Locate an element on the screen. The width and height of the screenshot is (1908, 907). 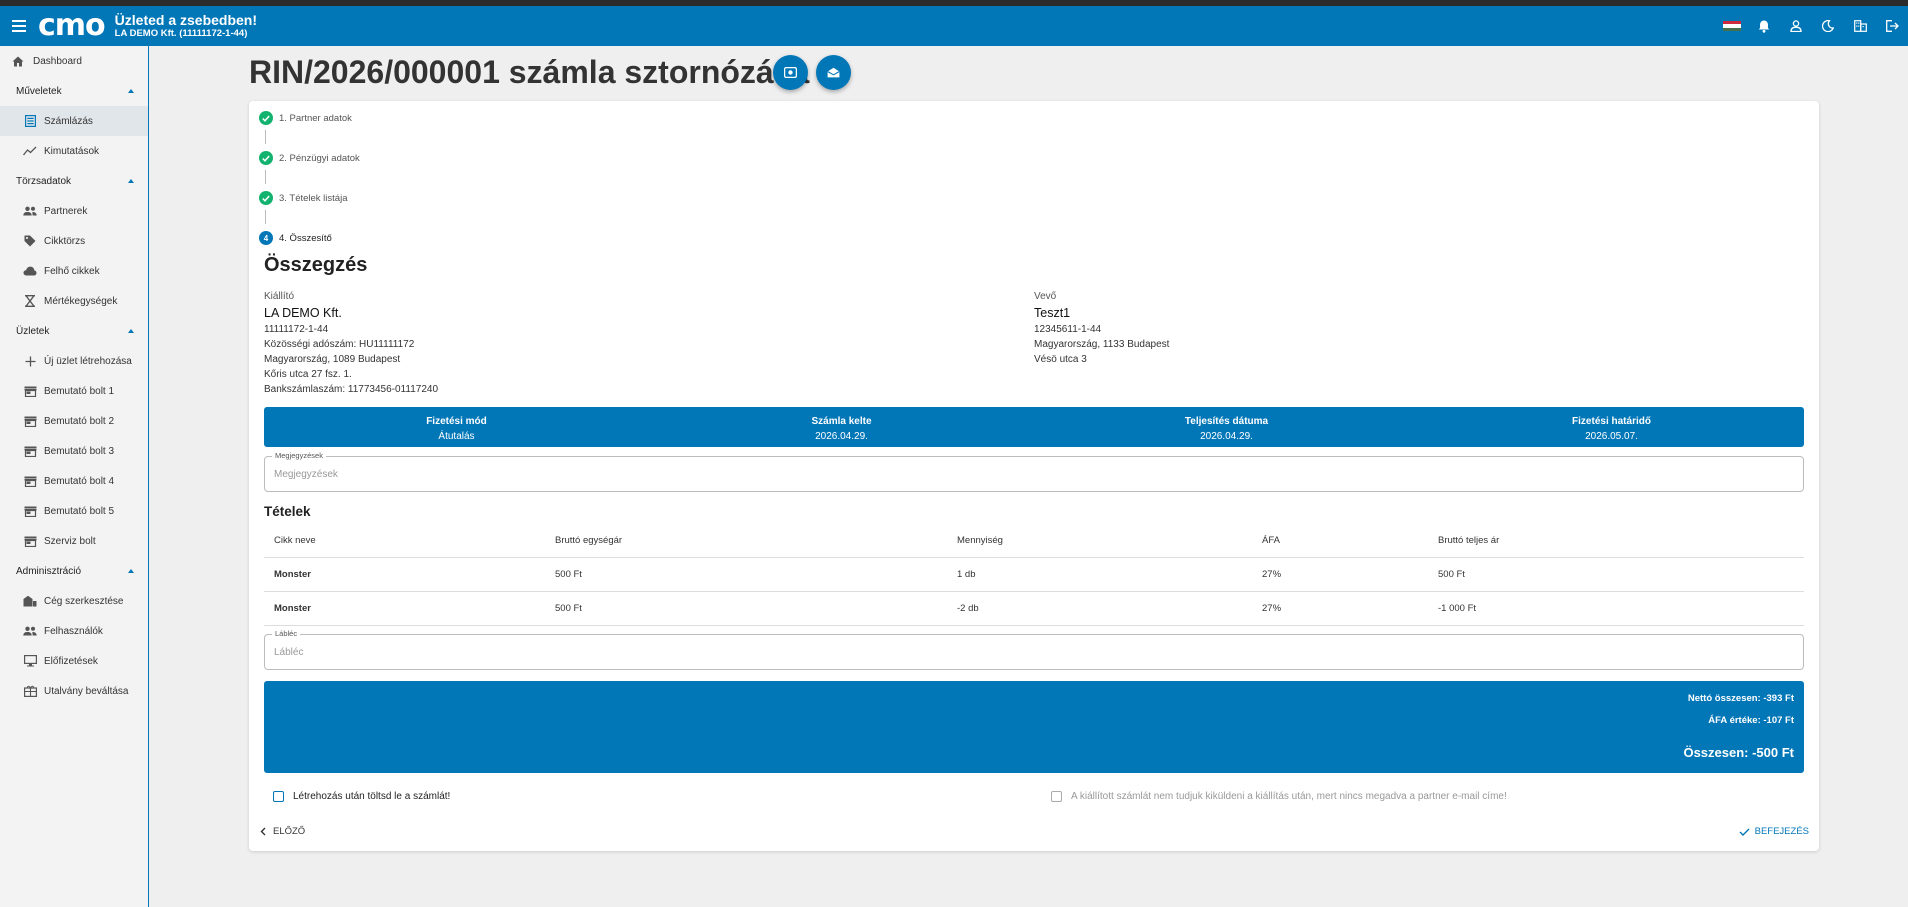
logout-icon is located at coordinates (1892, 26).